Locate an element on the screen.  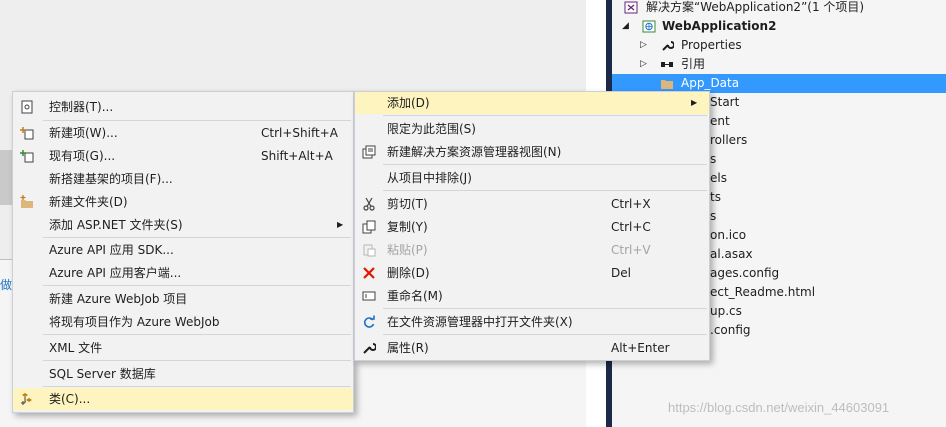
menu-item-properties: 属性(R) Alt+Enter is located at coordinates (532, 348).